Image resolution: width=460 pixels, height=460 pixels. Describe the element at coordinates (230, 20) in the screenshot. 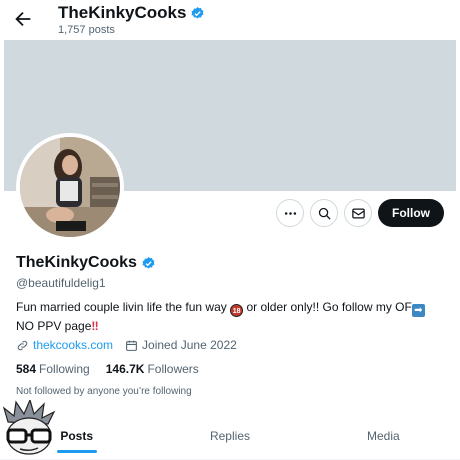

I see `profile-header: TheKinkyCooks 1,757 posts` at that location.